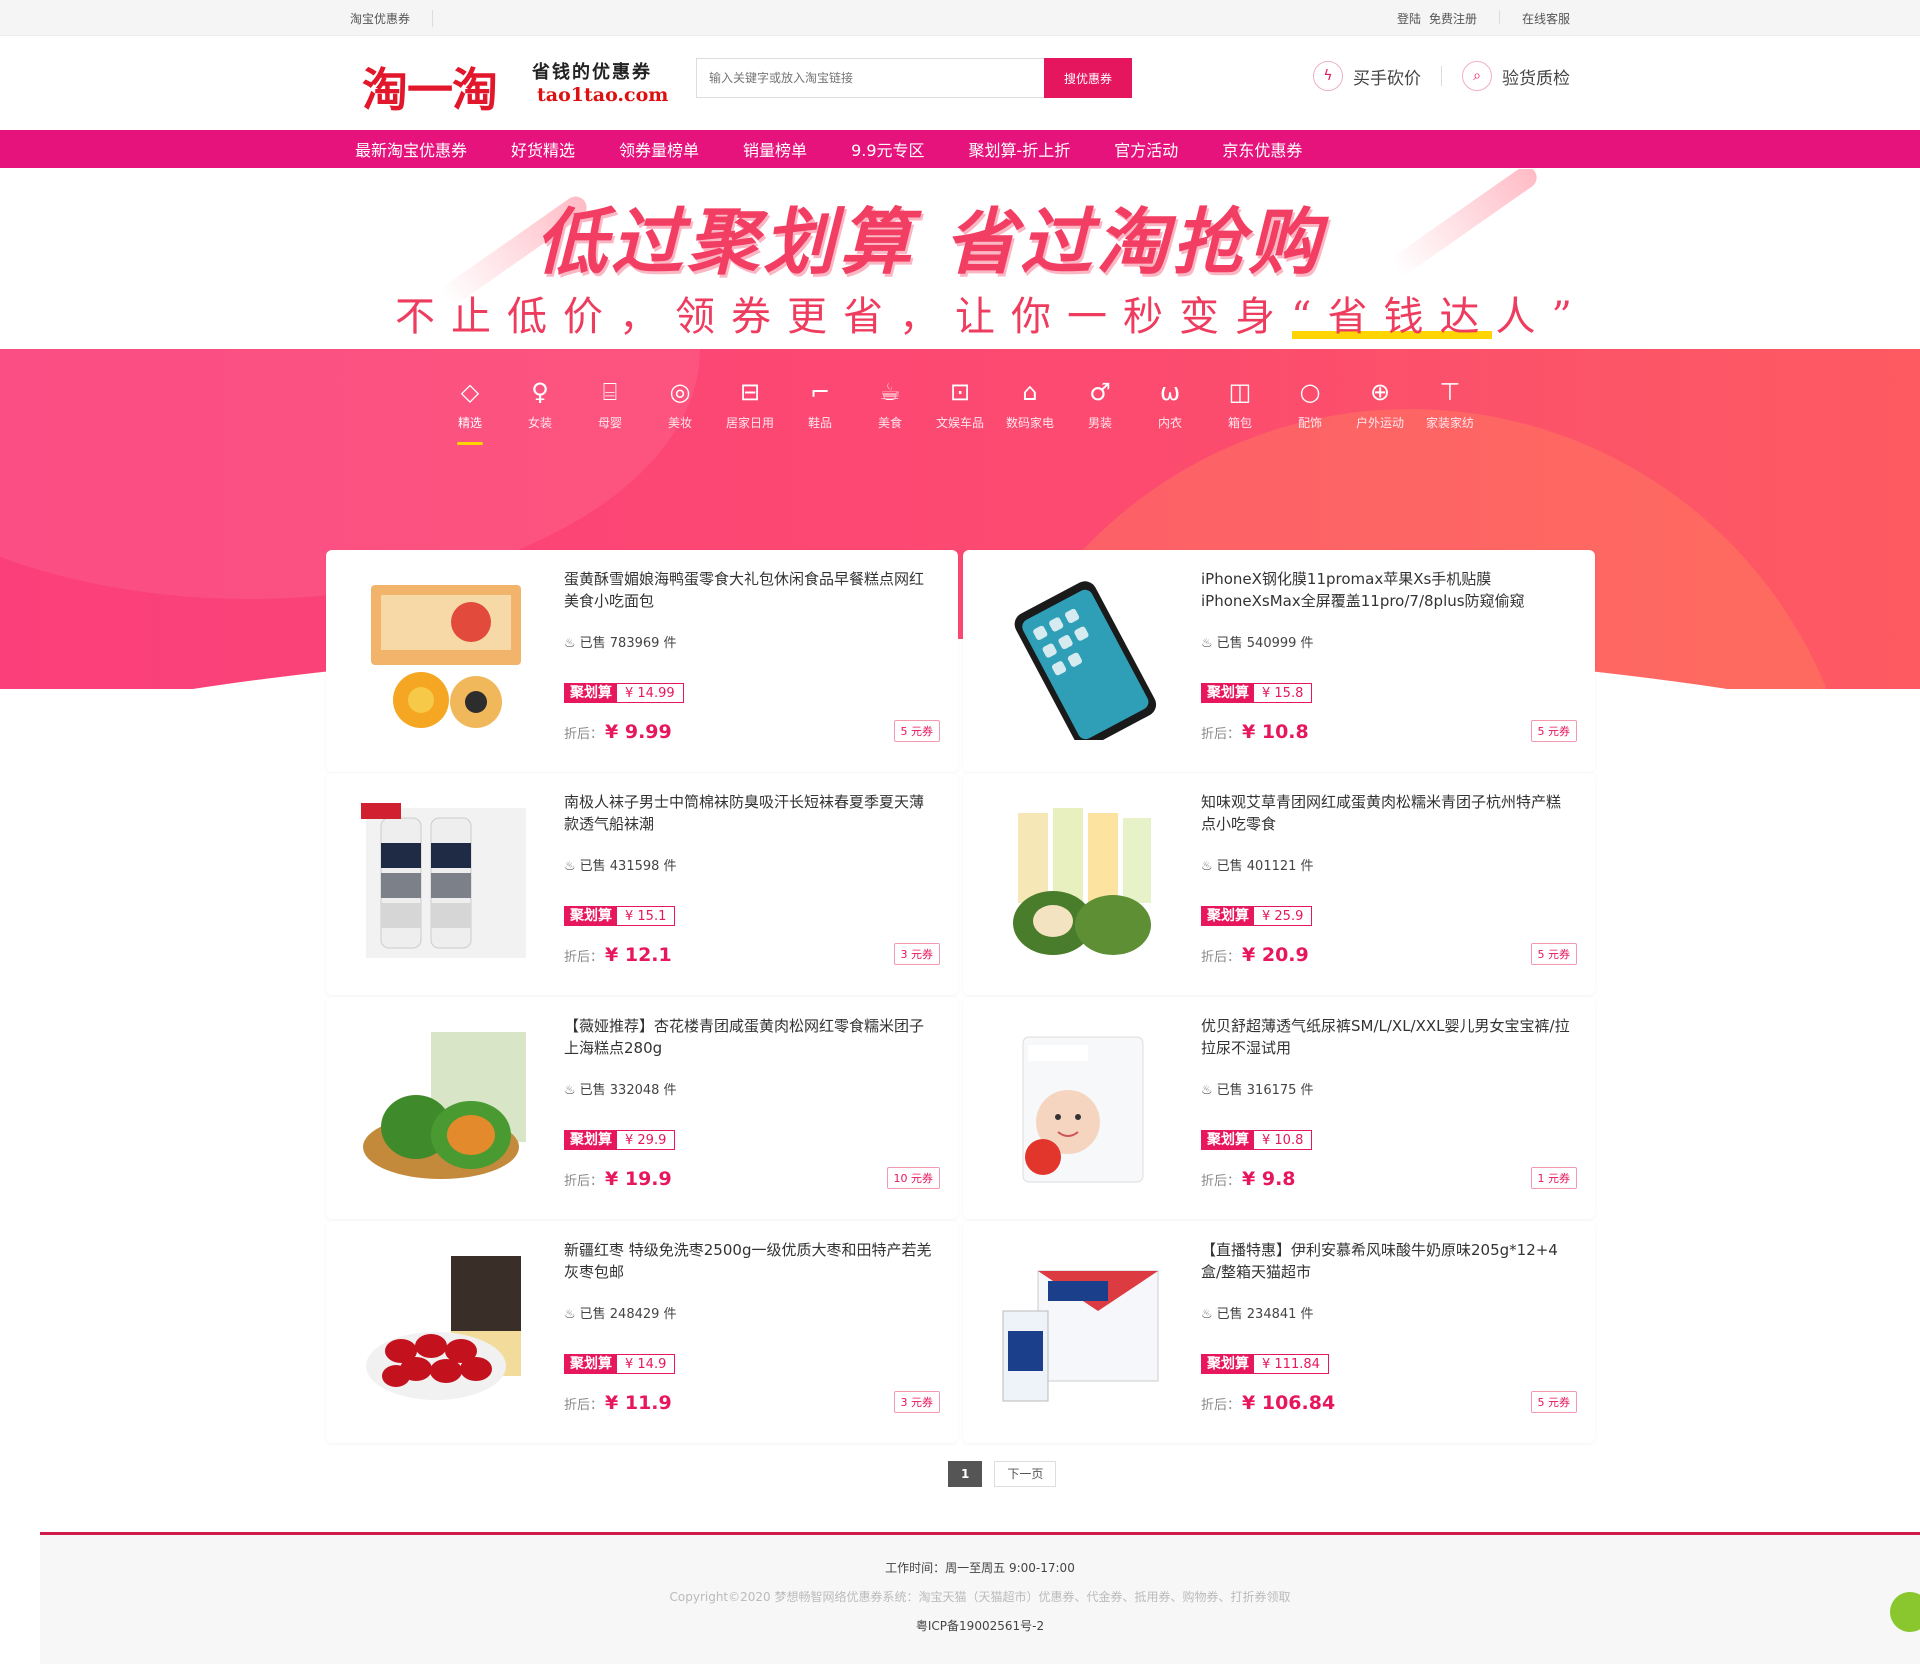 The height and width of the screenshot is (1664, 1920). Describe the element at coordinates (540, 403) in the screenshot. I see `category-item: ♀ 女装` at that location.